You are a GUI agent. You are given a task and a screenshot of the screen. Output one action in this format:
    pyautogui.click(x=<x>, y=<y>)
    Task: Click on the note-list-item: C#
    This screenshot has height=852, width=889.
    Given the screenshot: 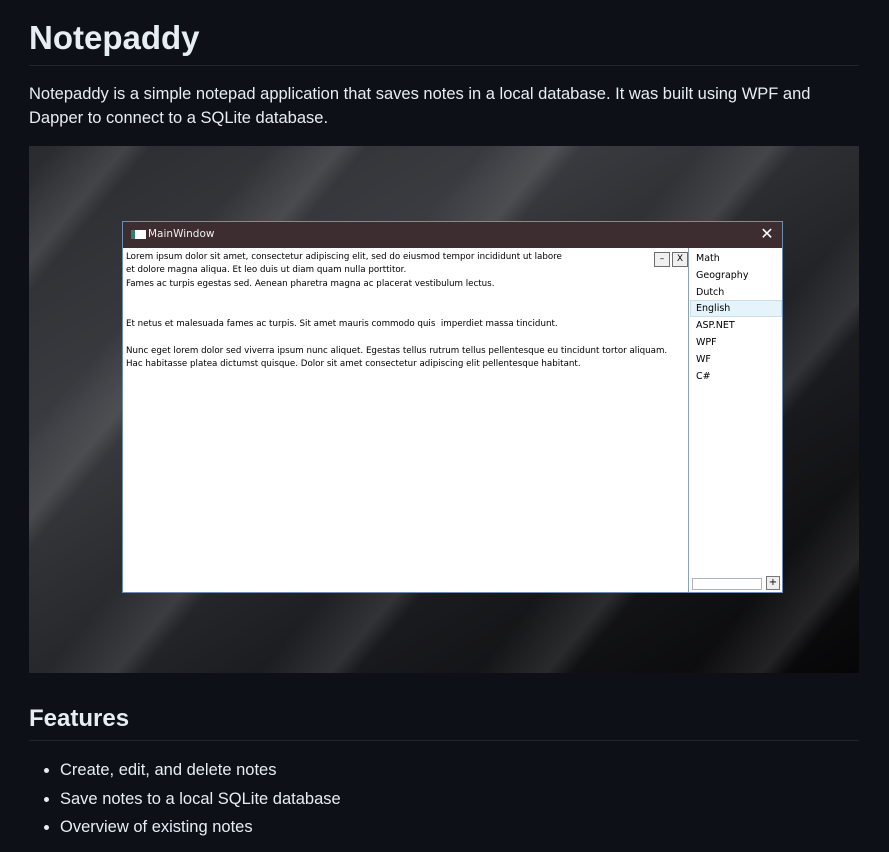 What is the action you would take?
    pyautogui.click(x=736, y=376)
    